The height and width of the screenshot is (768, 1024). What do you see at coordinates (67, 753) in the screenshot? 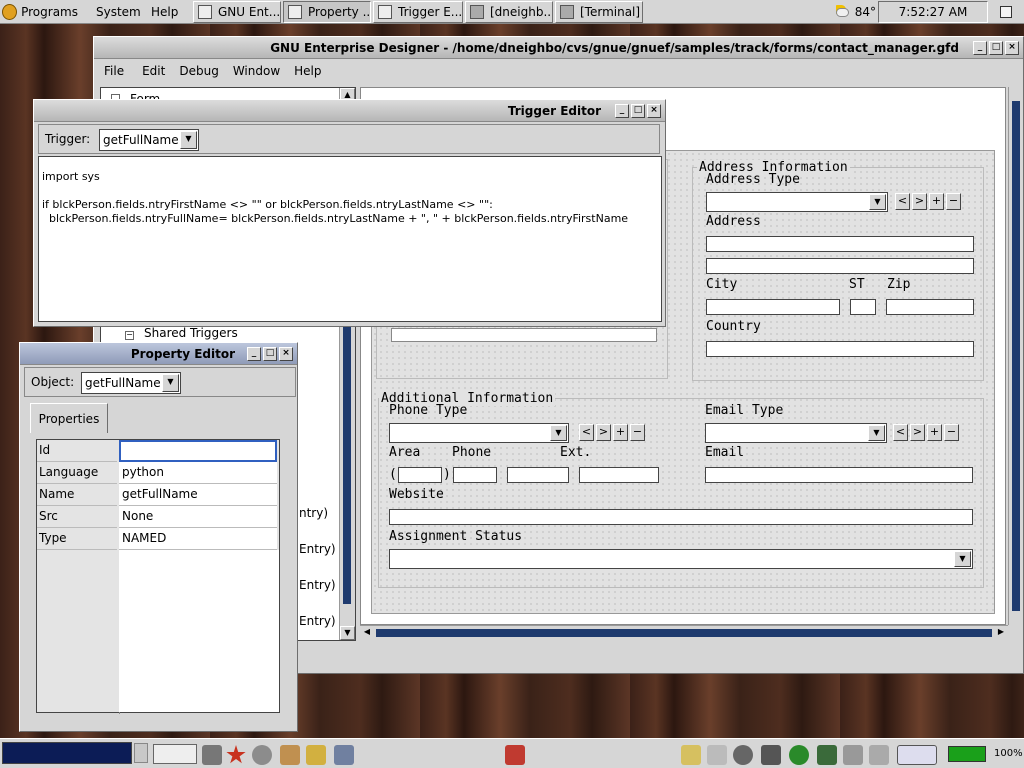
I see `workspace-pager` at bounding box center [67, 753].